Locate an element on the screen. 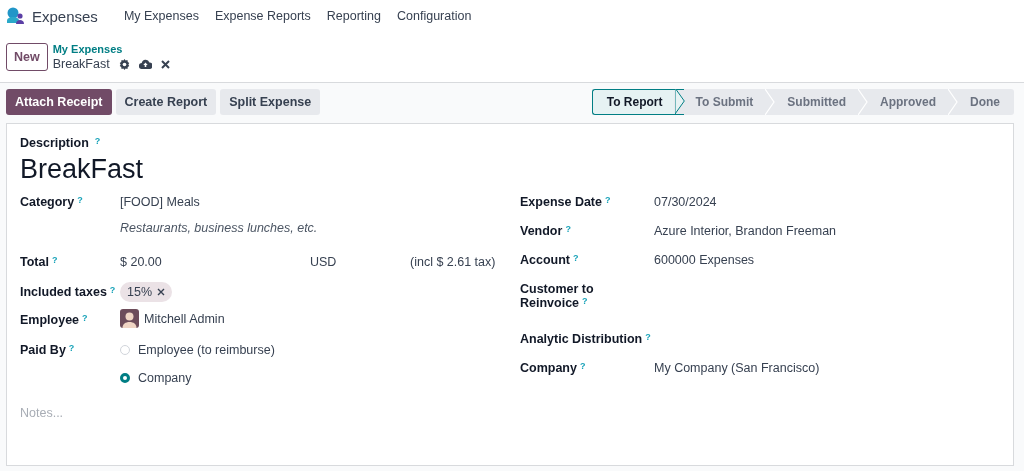 The height and width of the screenshot is (471, 1024). action-button: Split Expense is located at coordinates (270, 102).